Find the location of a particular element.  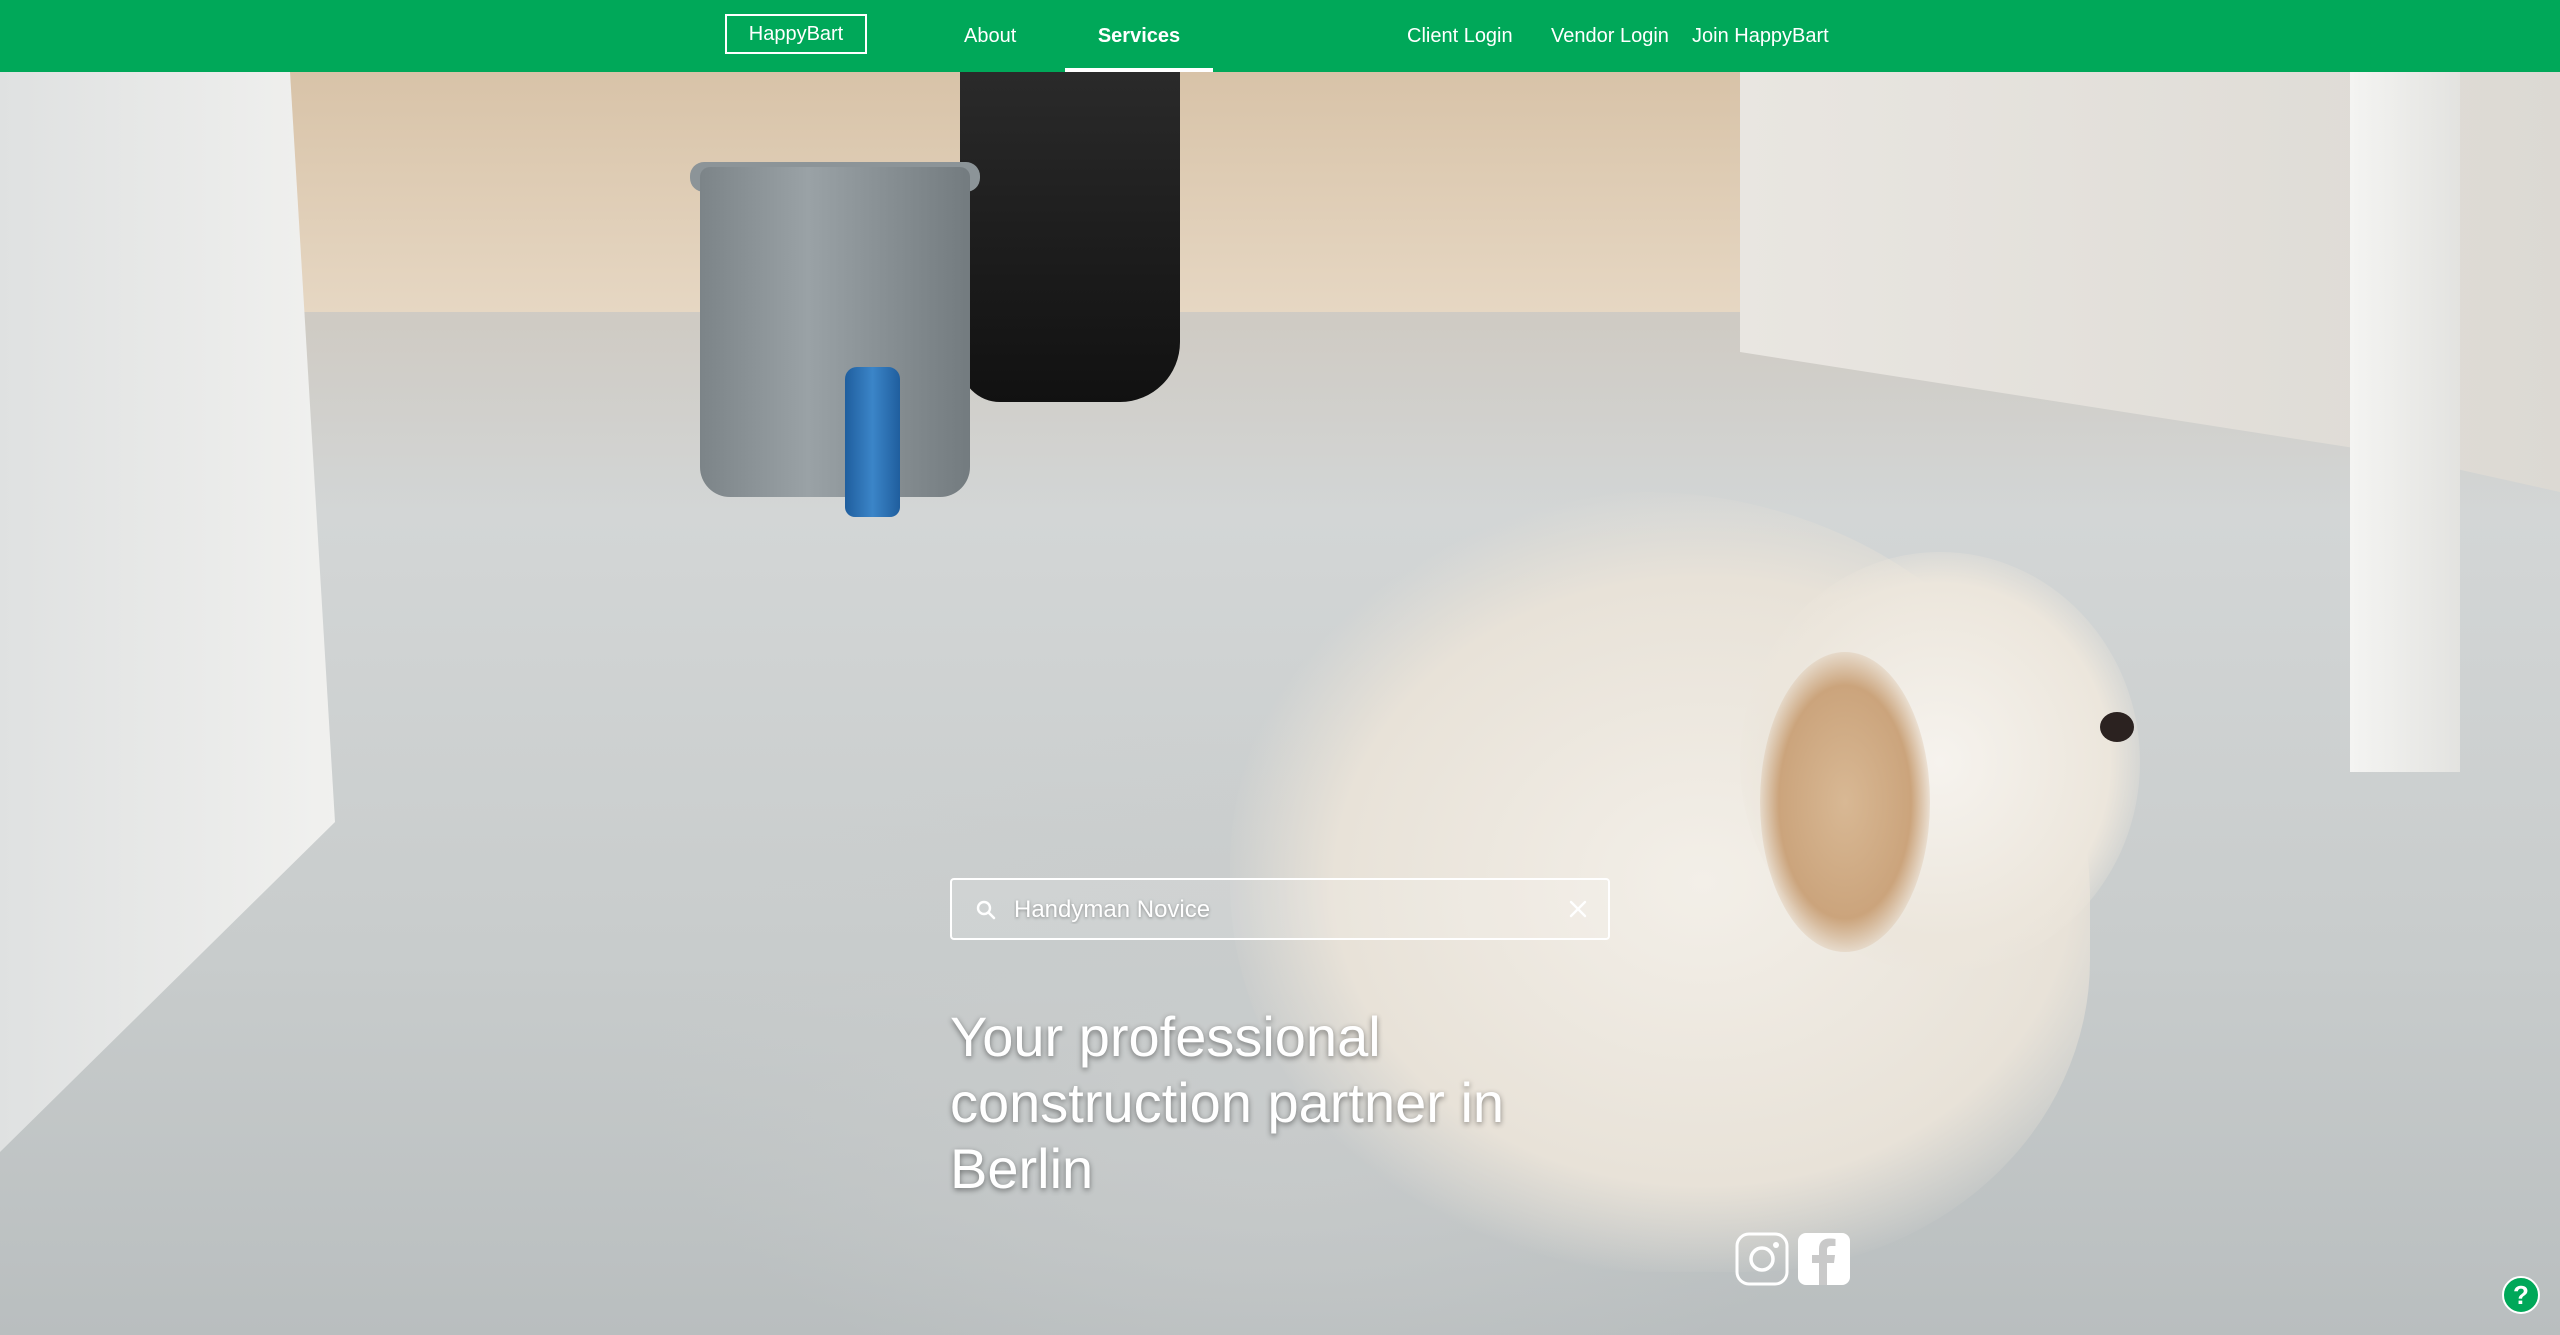

search-input is located at coordinates (1274, 910).